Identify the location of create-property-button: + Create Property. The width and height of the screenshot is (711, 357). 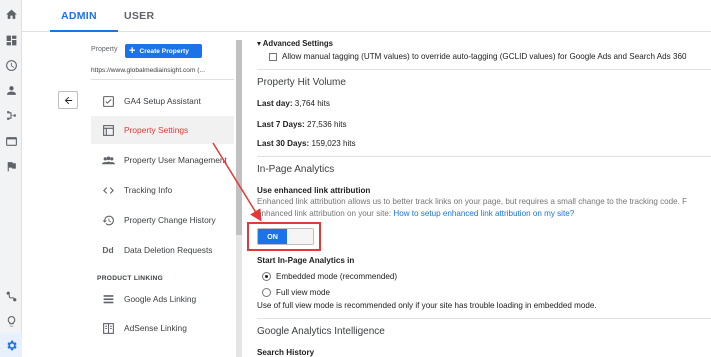
(163, 51).